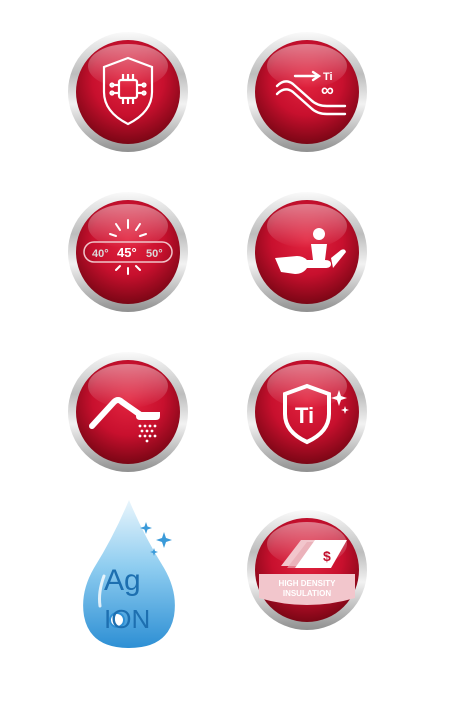  What do you see at coordinates (327, 90) in the screenshot?
I see `infinity-label: ∞` at bounding box center [327, 90].